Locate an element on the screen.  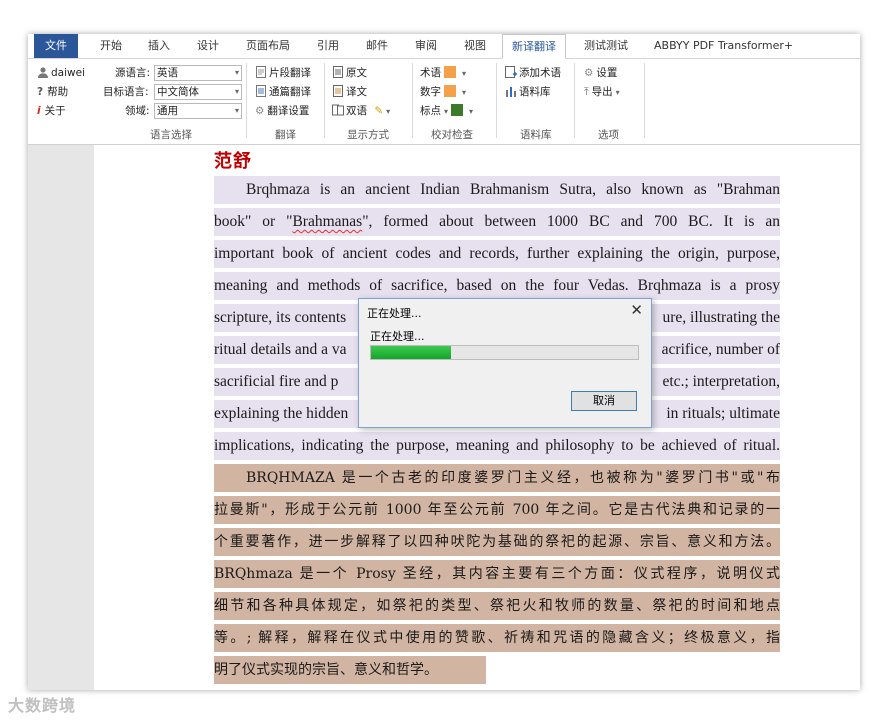
target-lang-label: 目标语言: is located at coordinates (126, 92).